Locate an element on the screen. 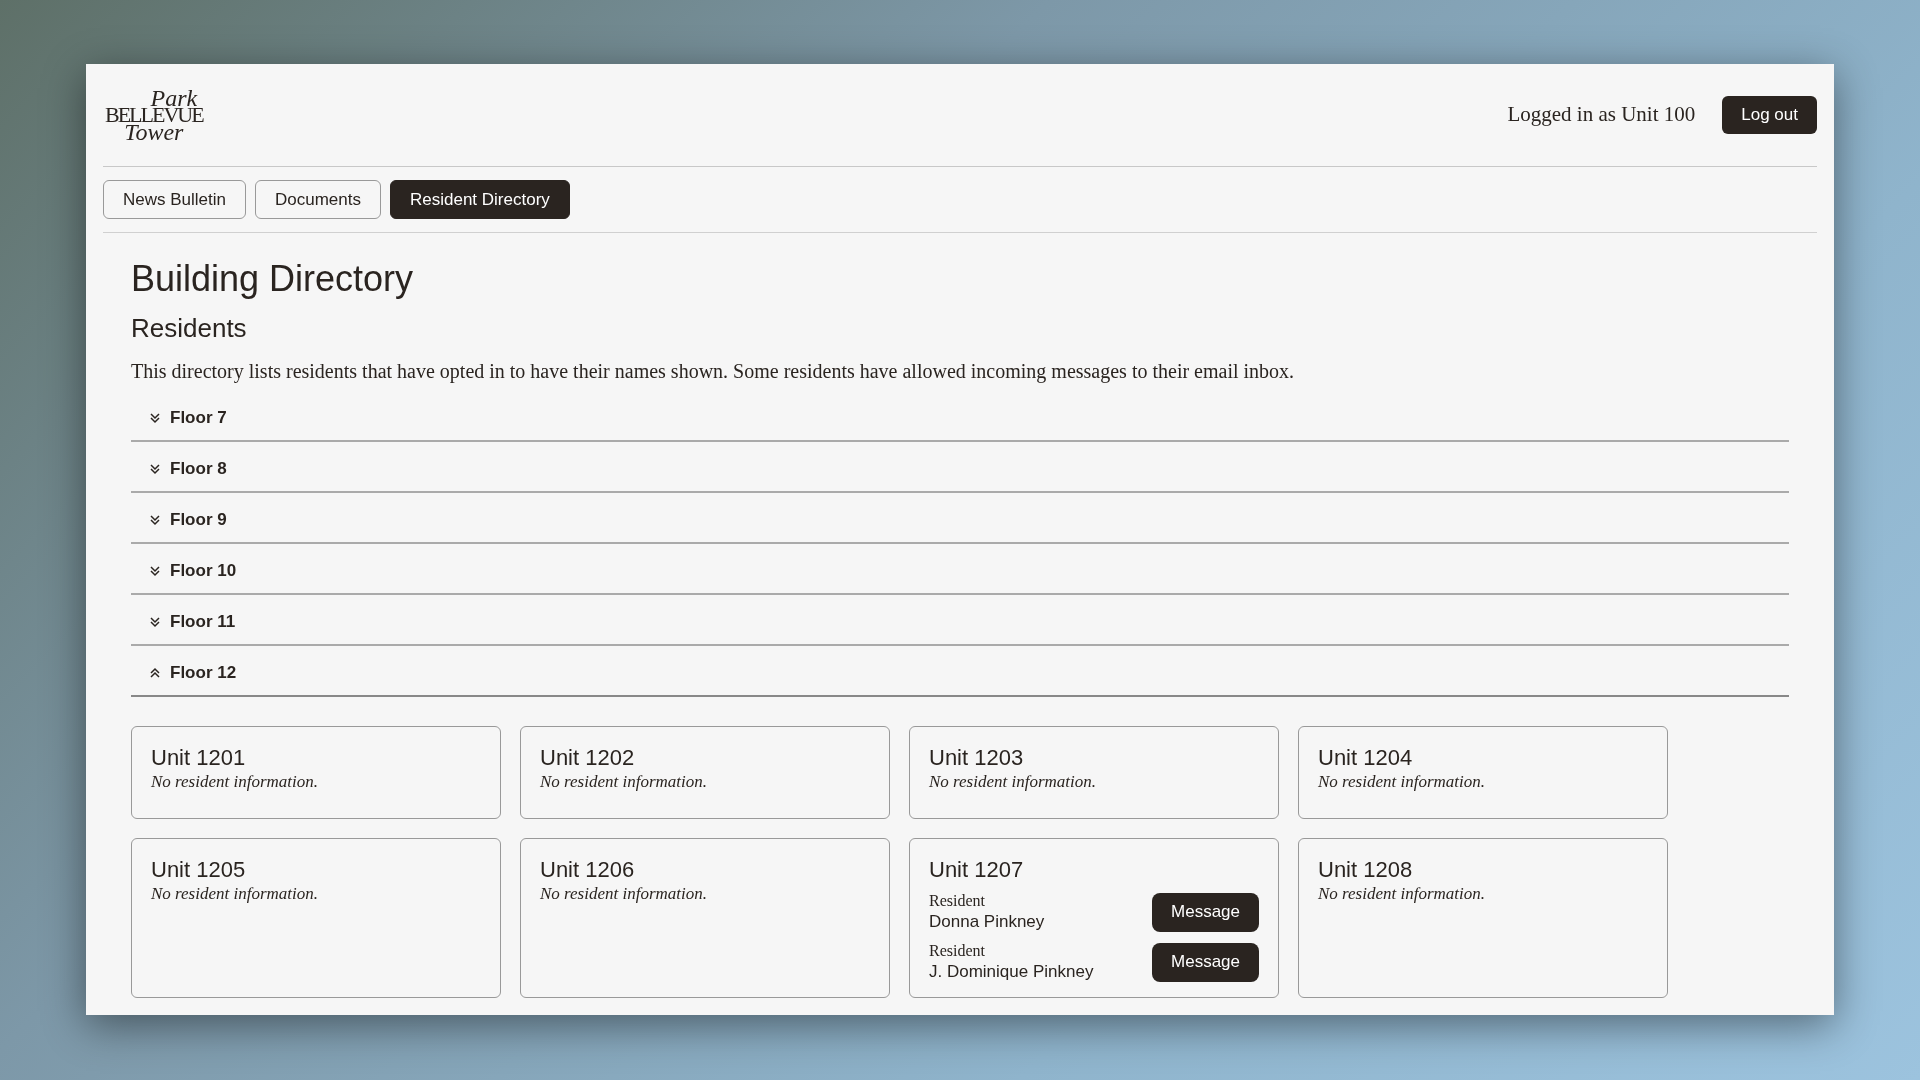 This screenshot has height=1080, width=1920. resident-name: Donna Pinkney is located at coordinates (987, 922).